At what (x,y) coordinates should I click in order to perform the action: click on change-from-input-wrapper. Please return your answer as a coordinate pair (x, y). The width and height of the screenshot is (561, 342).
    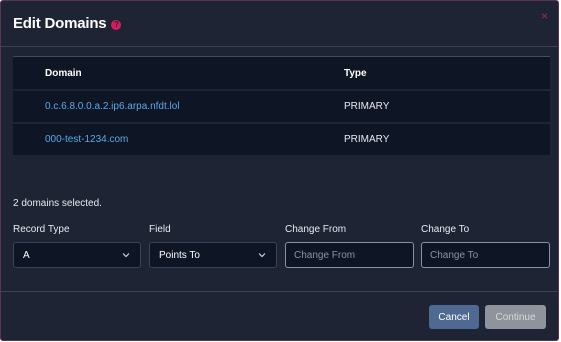
    Looking at the image, I should click on (349, 255).